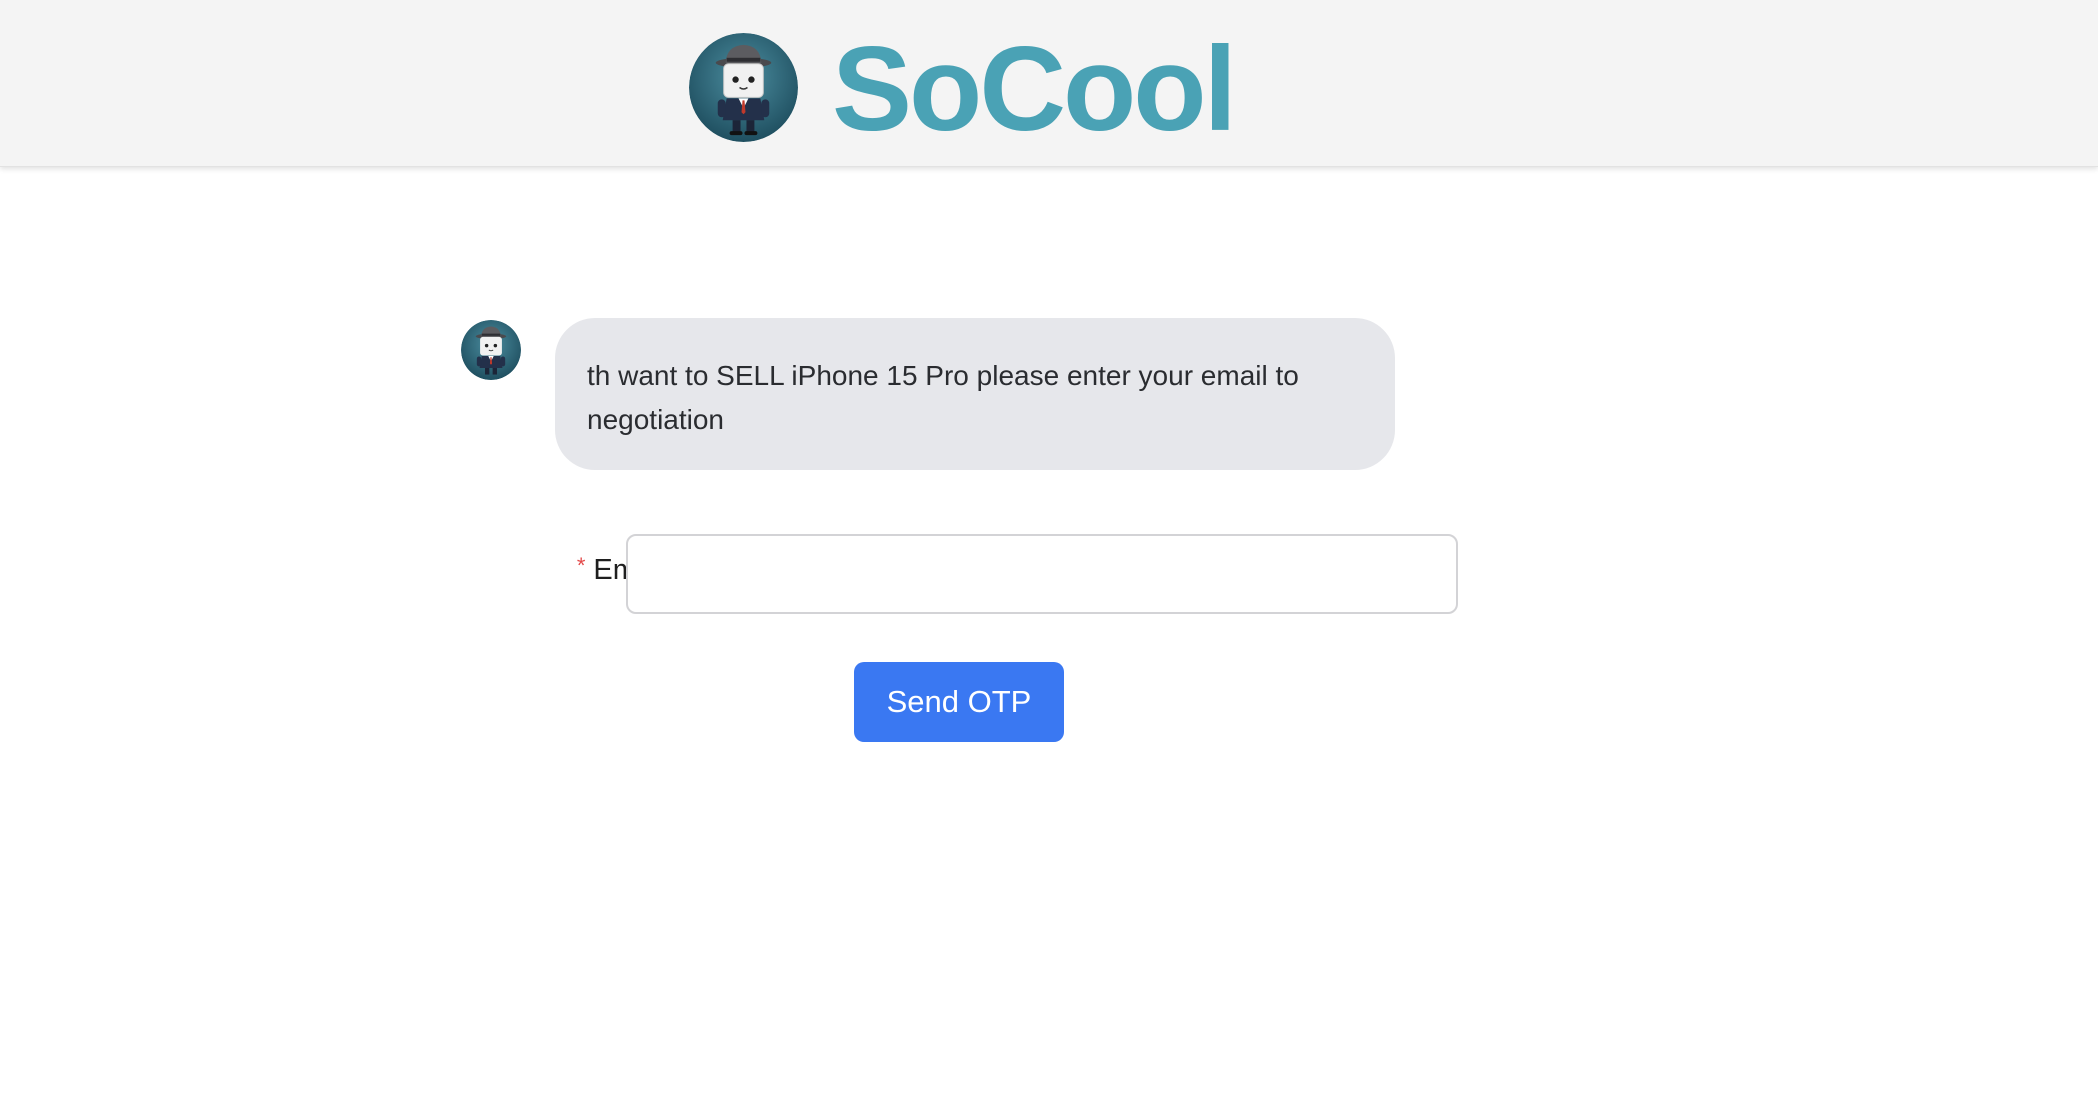 The image size is (2098, 1108). I want to click on email-input, so click(1042, 574).